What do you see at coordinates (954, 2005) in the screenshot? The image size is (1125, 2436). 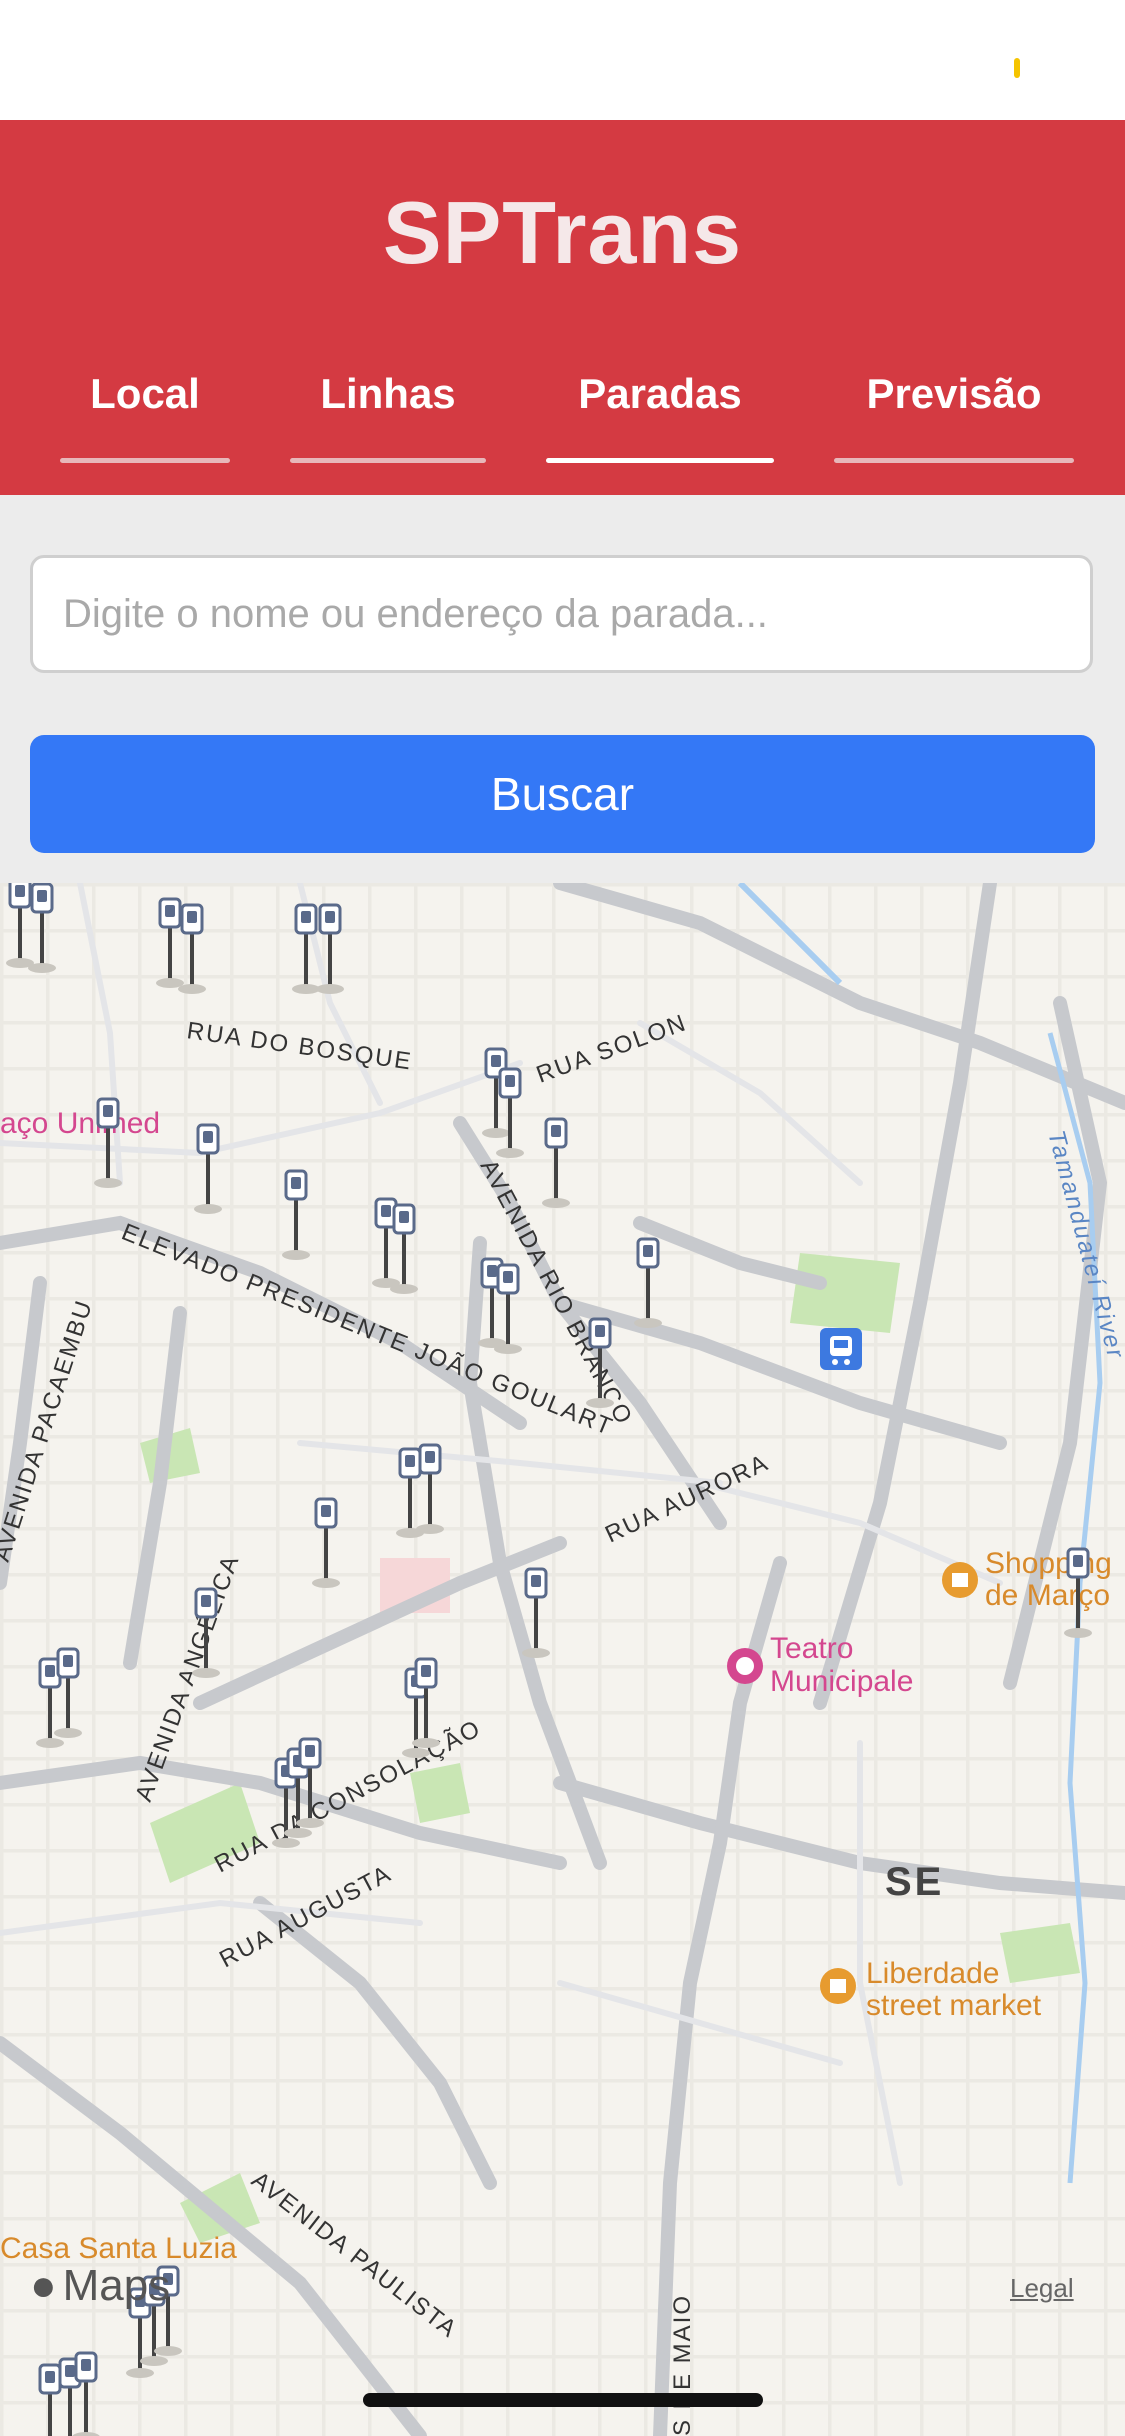 I see `svg-text: street market` at bounding box center [954, 2005].